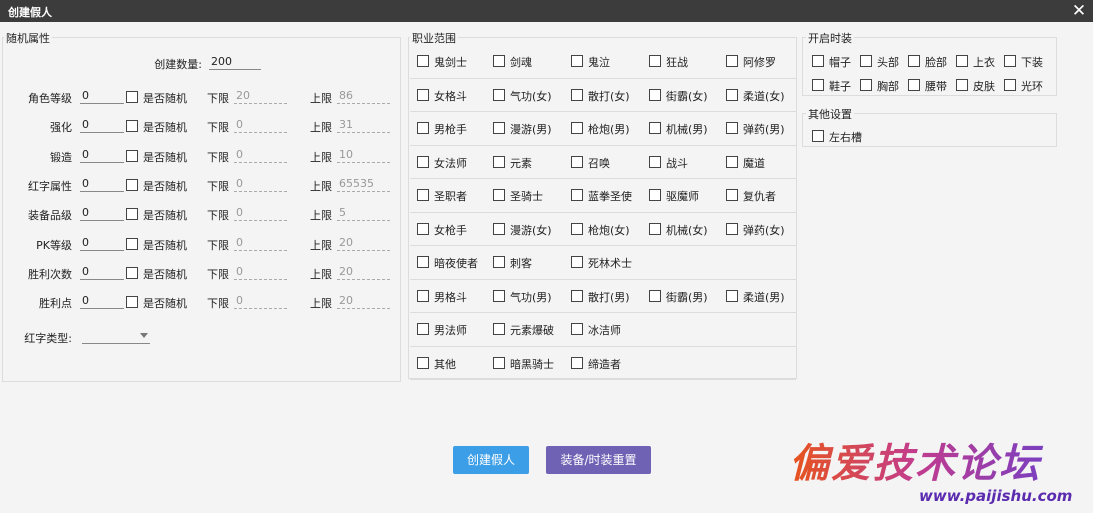 The height and width of the screenshot is (513, 1093). Describe the element at coordinates (116, 336) in the screenshot. I see `red-type-dropdown` at that location.